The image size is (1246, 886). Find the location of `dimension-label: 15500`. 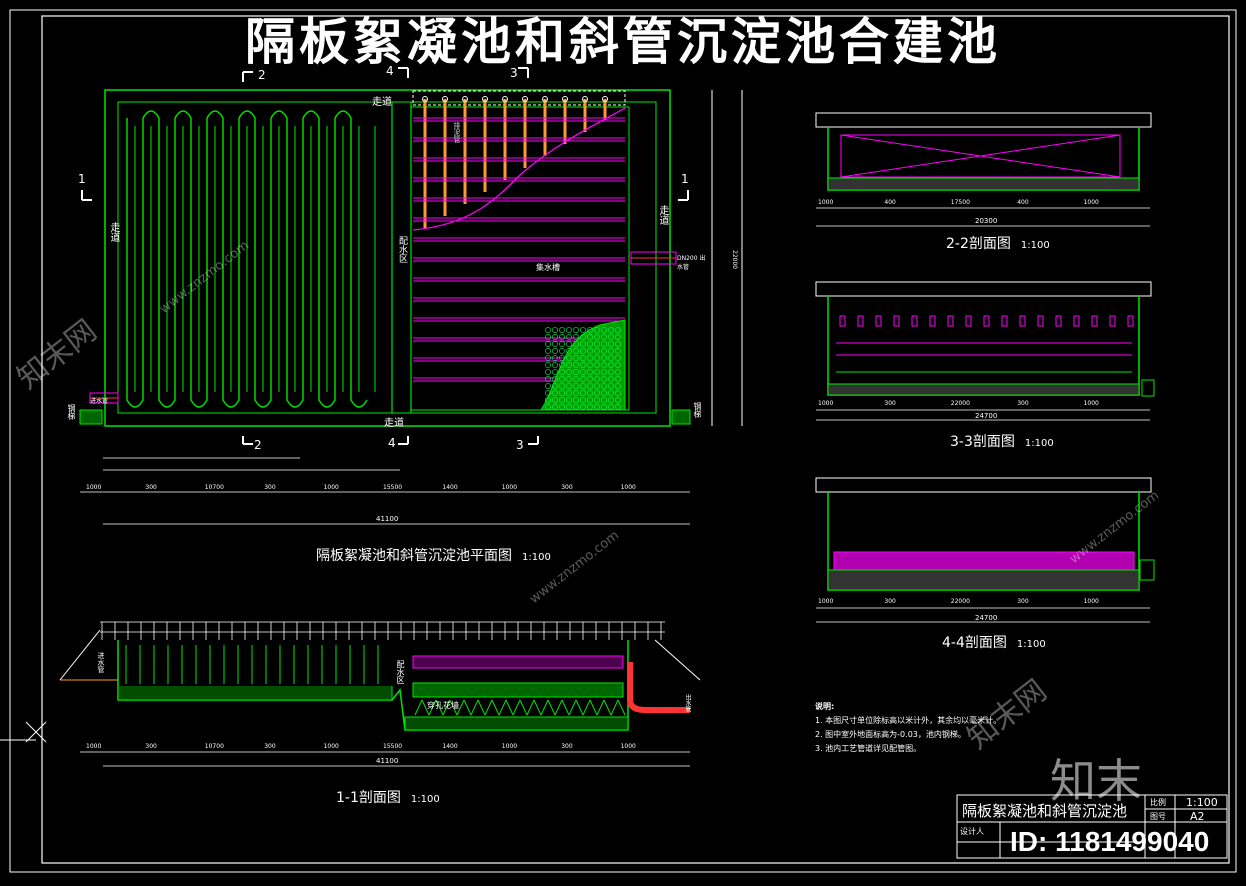

dimension-label: 15500 is located at coordinates (393, 746).